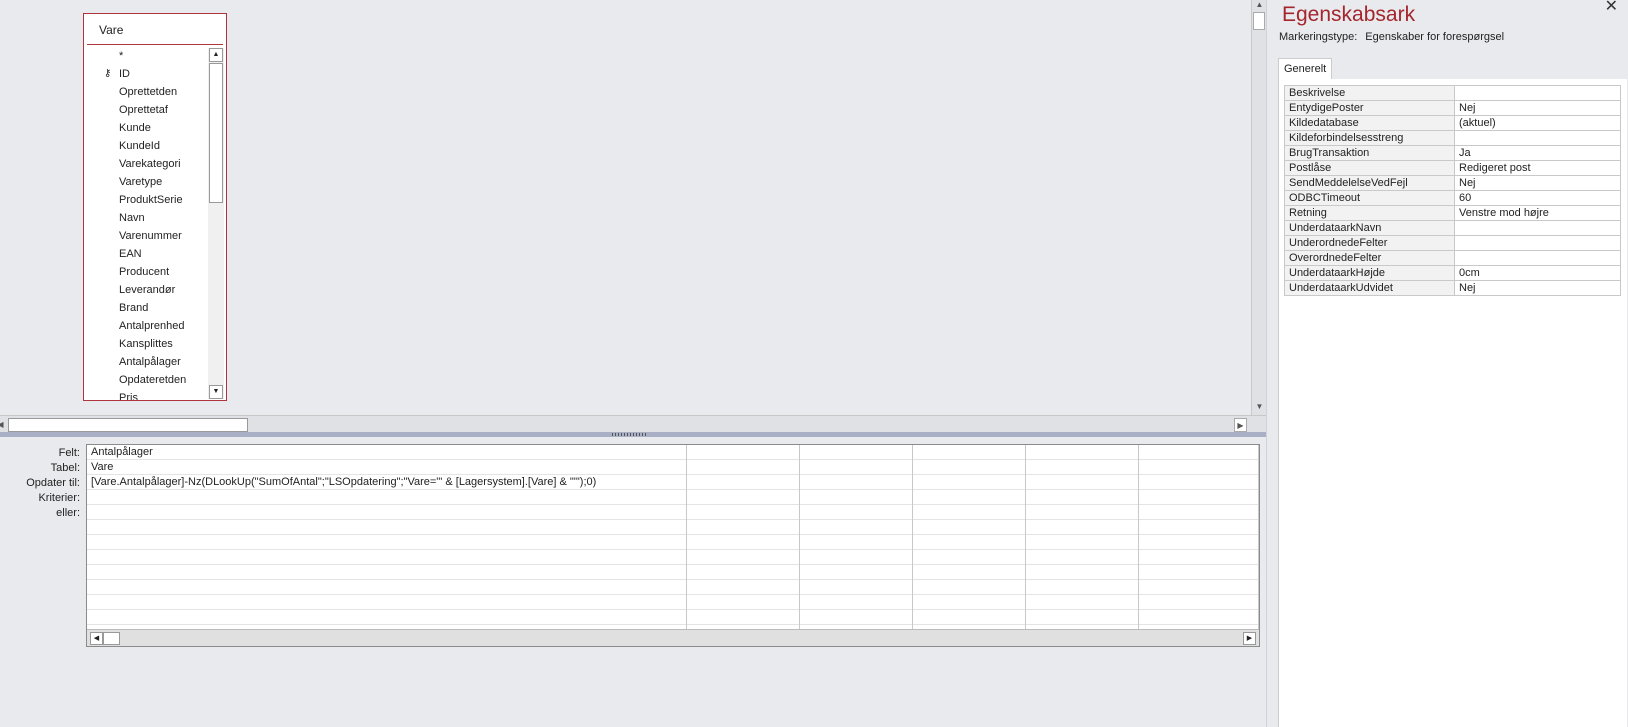 Image resolution: width=1628 pixels, height=727 pixels. Describe the element at coordinates (146, 74) in the screenshot. I see `field-list-item: ⚷ ID` at that location.